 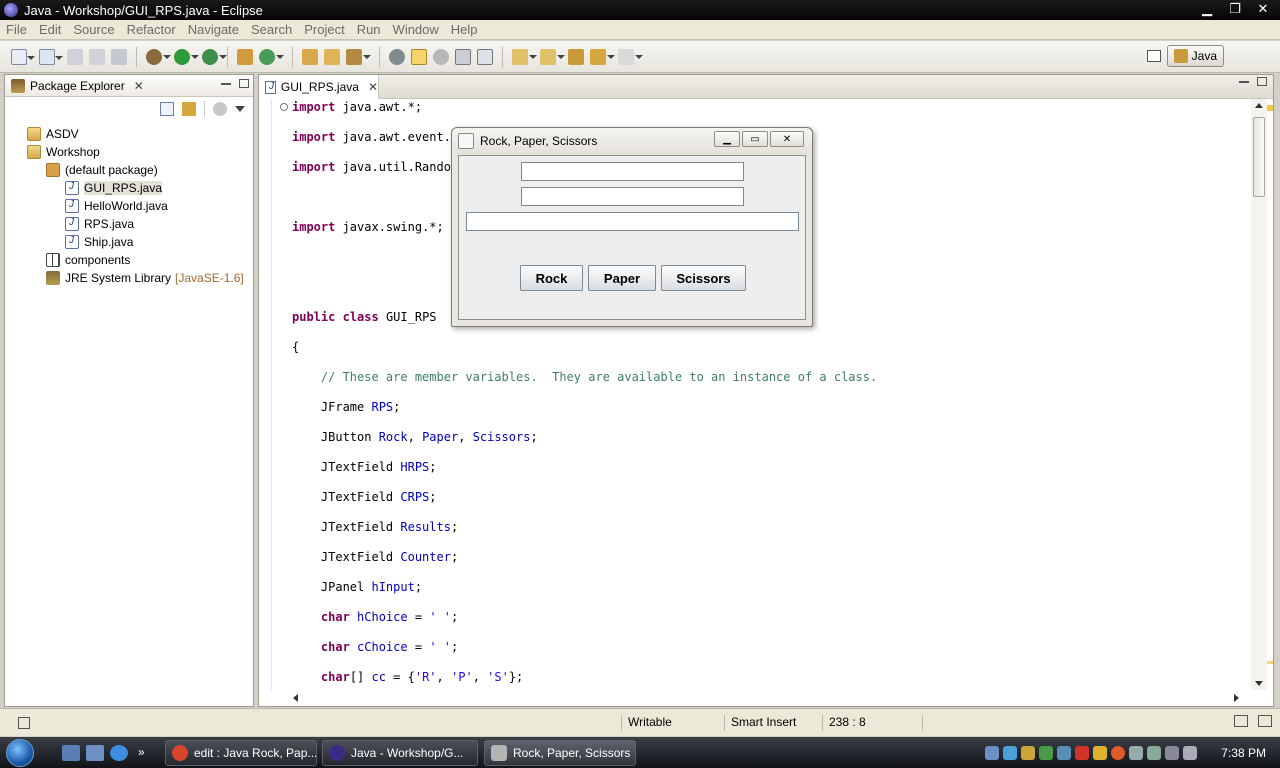 I want to click on previous-annotation-icon, so click(x=552, y=56).